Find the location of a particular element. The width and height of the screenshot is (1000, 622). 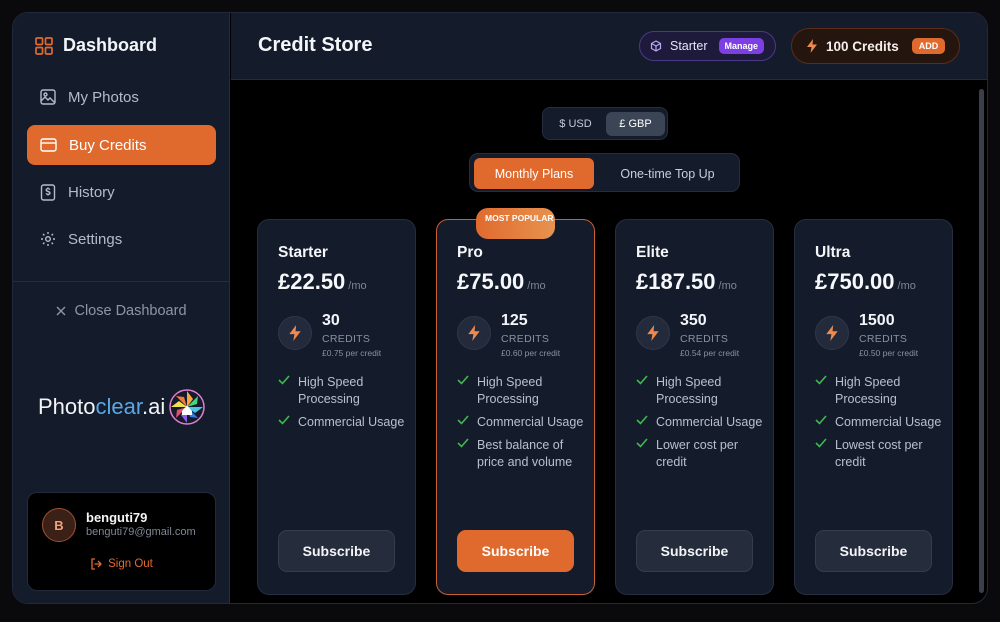

sidebar-item-label: My Photos is located at coordinates (103, 97).